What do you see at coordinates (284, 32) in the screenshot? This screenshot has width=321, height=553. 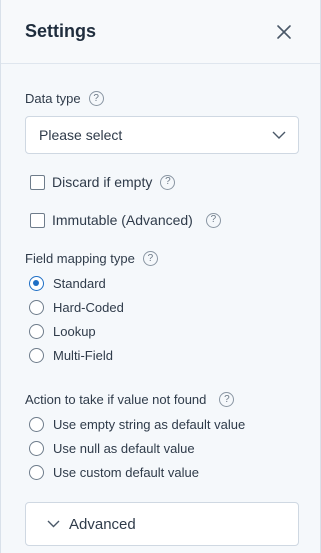 I see `close-icon` at bounding box center [284, 32].